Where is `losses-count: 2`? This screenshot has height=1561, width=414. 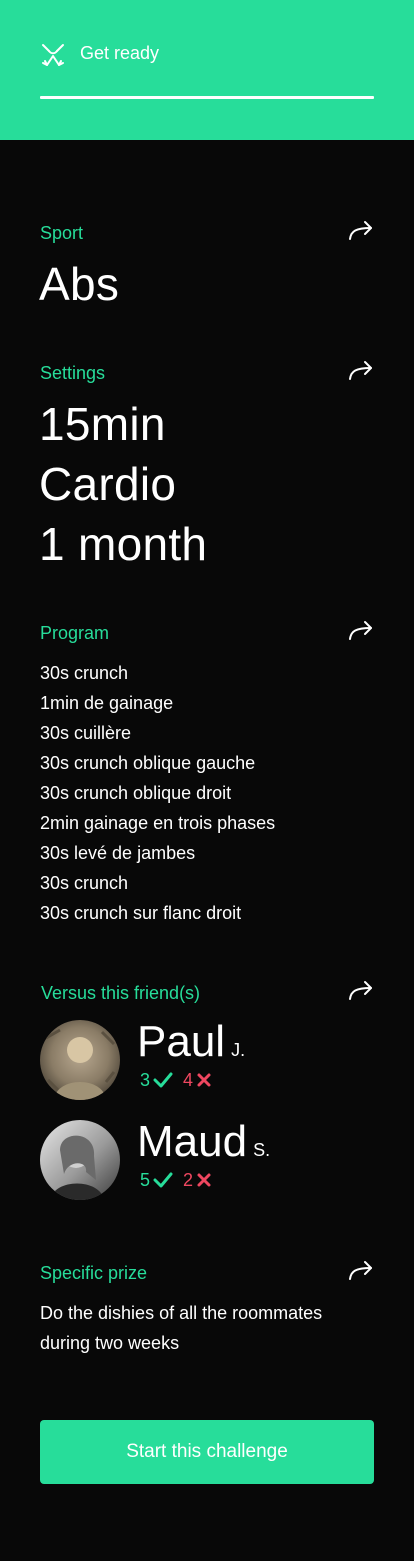 losses-count: 2 is located at coordinates (188, 1180).